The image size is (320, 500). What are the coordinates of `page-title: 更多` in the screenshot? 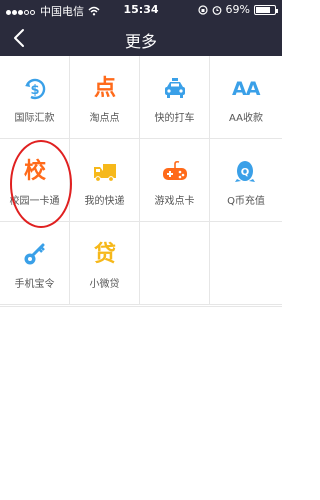 It's located at (140, 41).